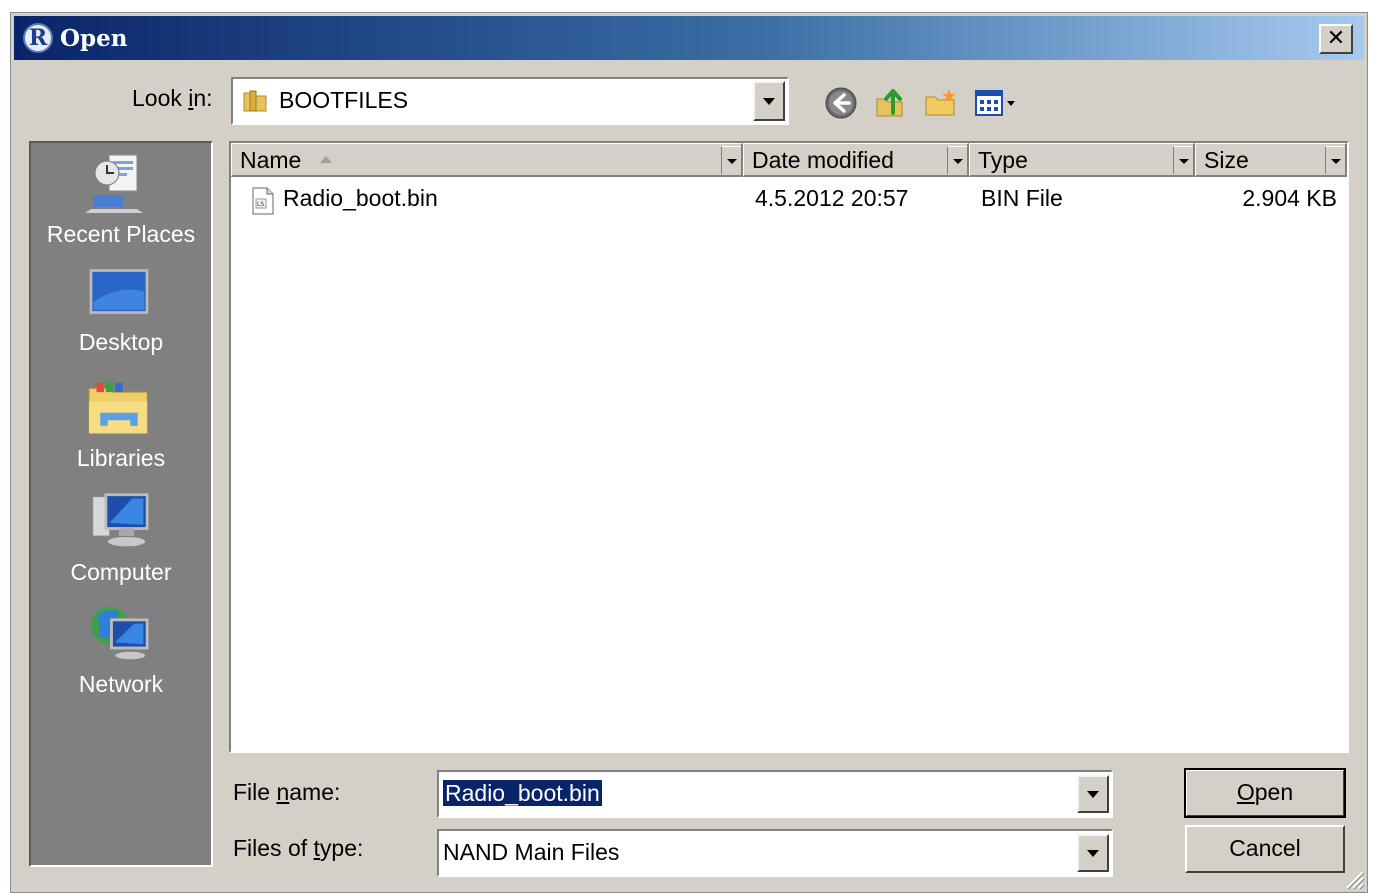 The width and height of the screenshot is (1373, 893). I want to click on place-label: Recent Places, so click(121, 234).